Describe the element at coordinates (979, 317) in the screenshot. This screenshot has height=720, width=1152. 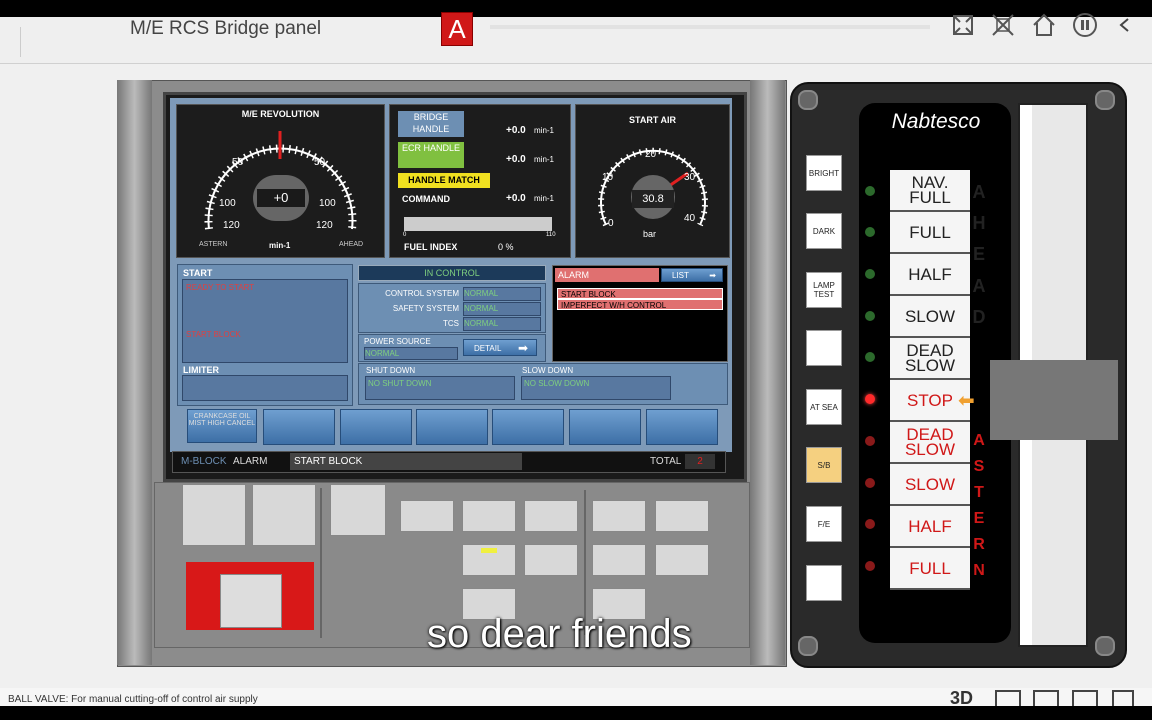
I see `ahead-letter: D` at that location.